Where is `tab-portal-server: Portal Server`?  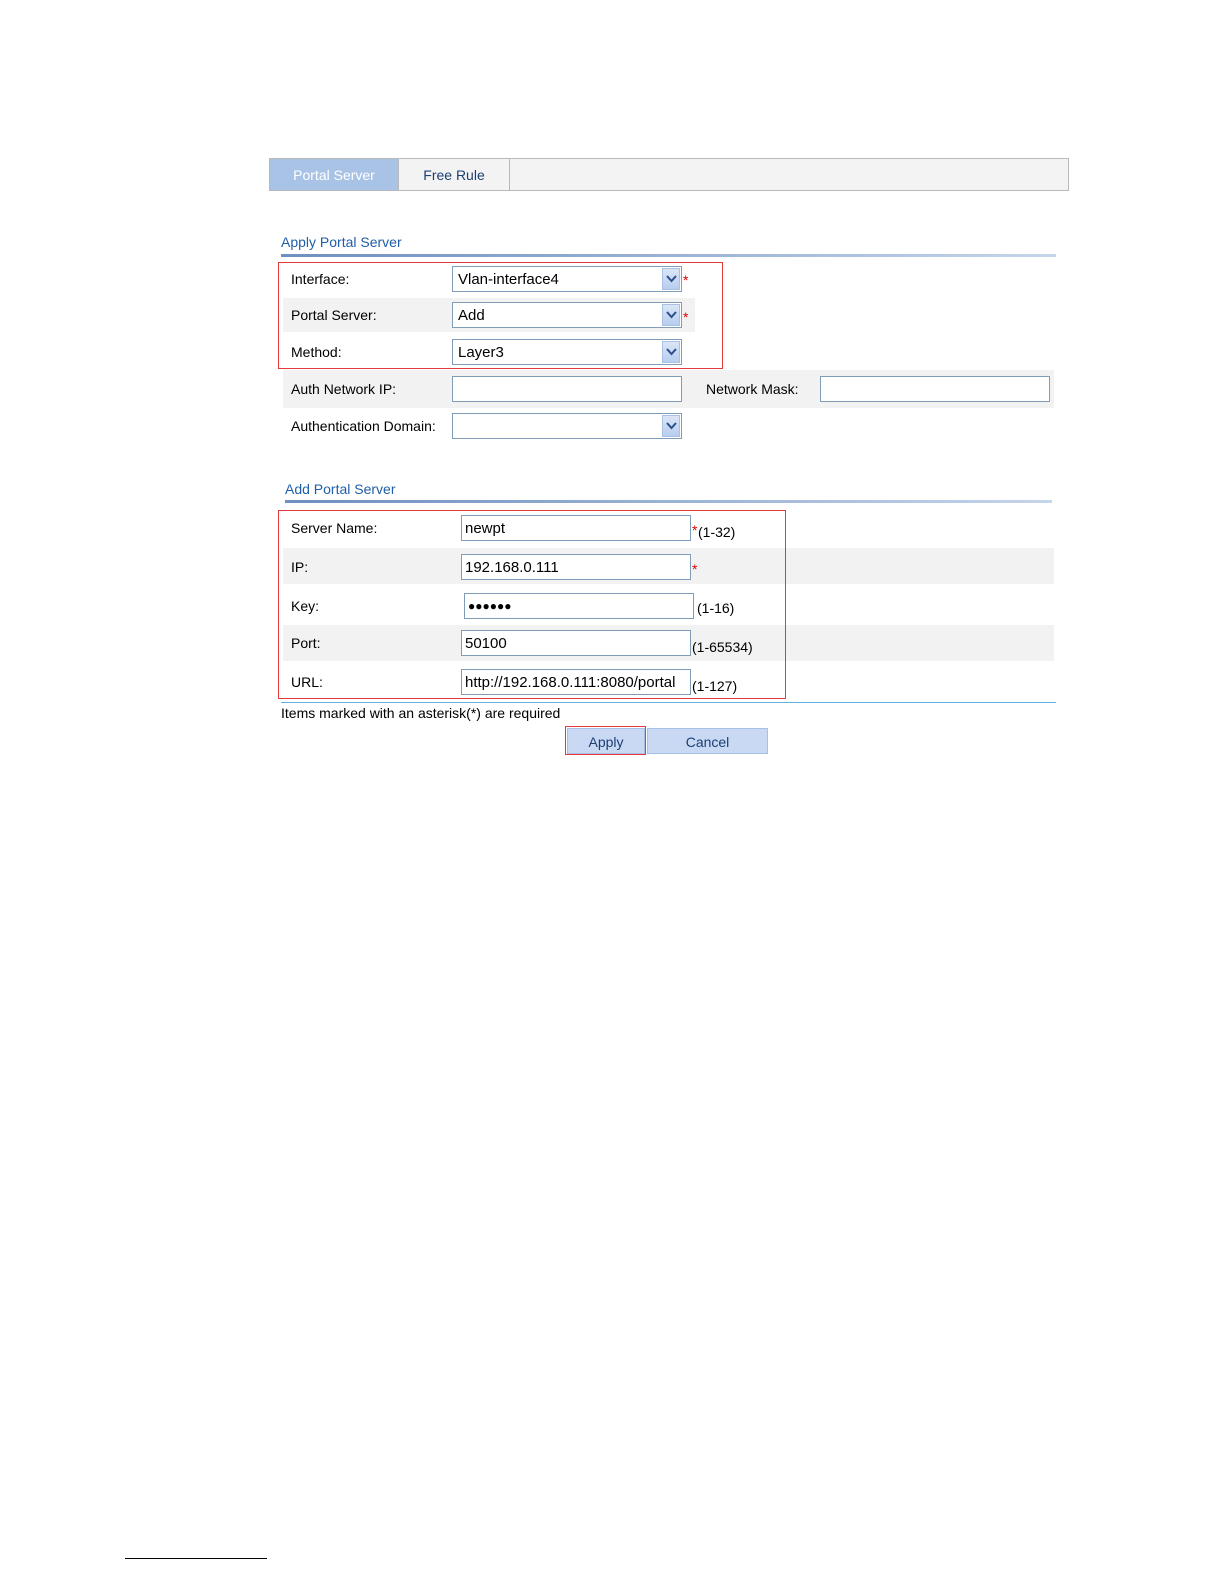 tab-portal-server: Portal Server is located at coordinates (334, 174).